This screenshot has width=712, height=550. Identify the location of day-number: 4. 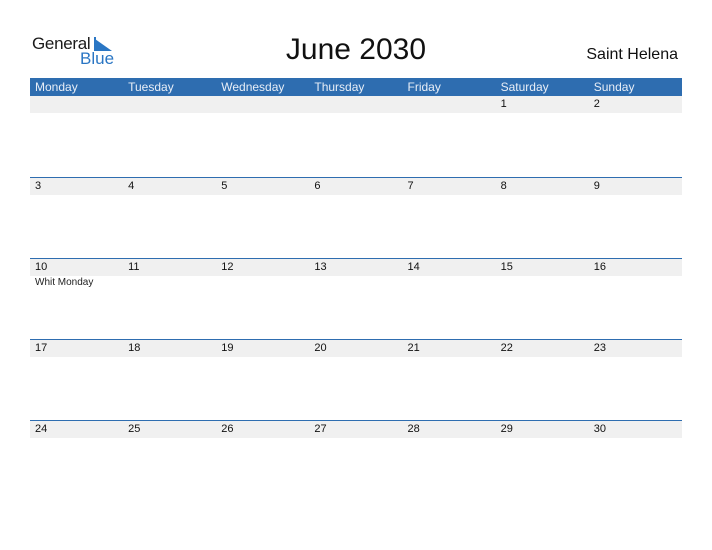
(131, 186).